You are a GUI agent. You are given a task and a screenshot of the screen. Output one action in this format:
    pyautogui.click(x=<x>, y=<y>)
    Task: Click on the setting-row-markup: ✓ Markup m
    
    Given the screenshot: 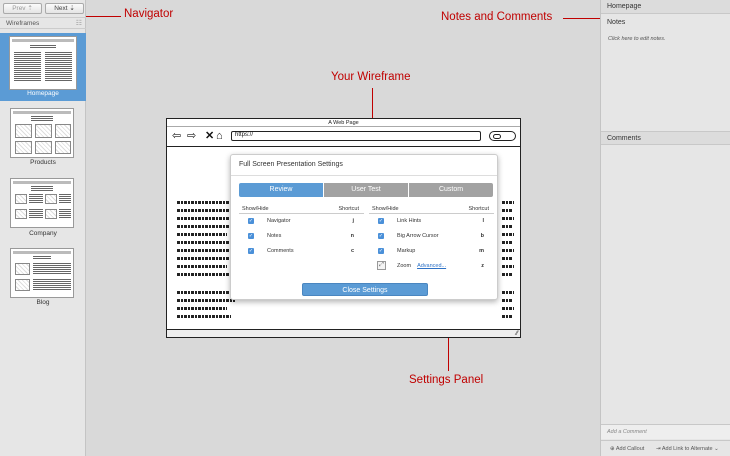 What is the action you would take?
    pyautogui.click(x=431, y=251)
    